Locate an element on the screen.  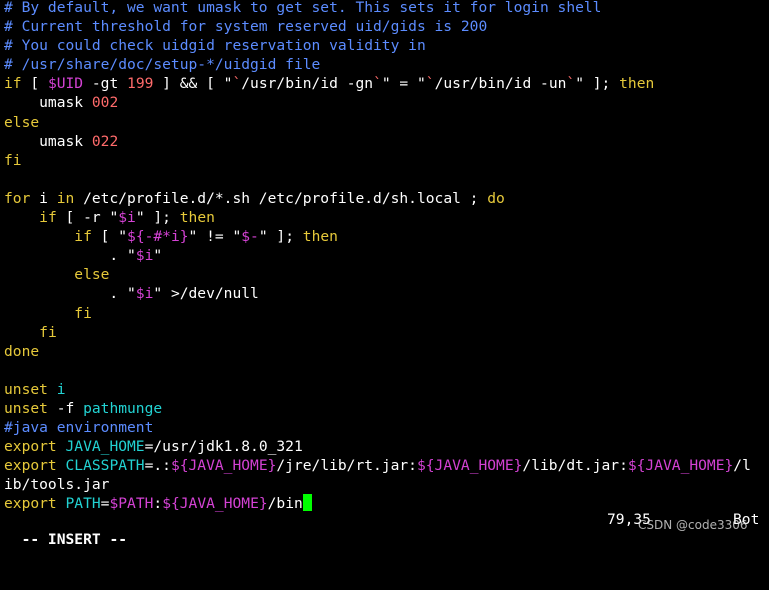
code-token-default: " >/dev/null is located at coordinates (206, 294).